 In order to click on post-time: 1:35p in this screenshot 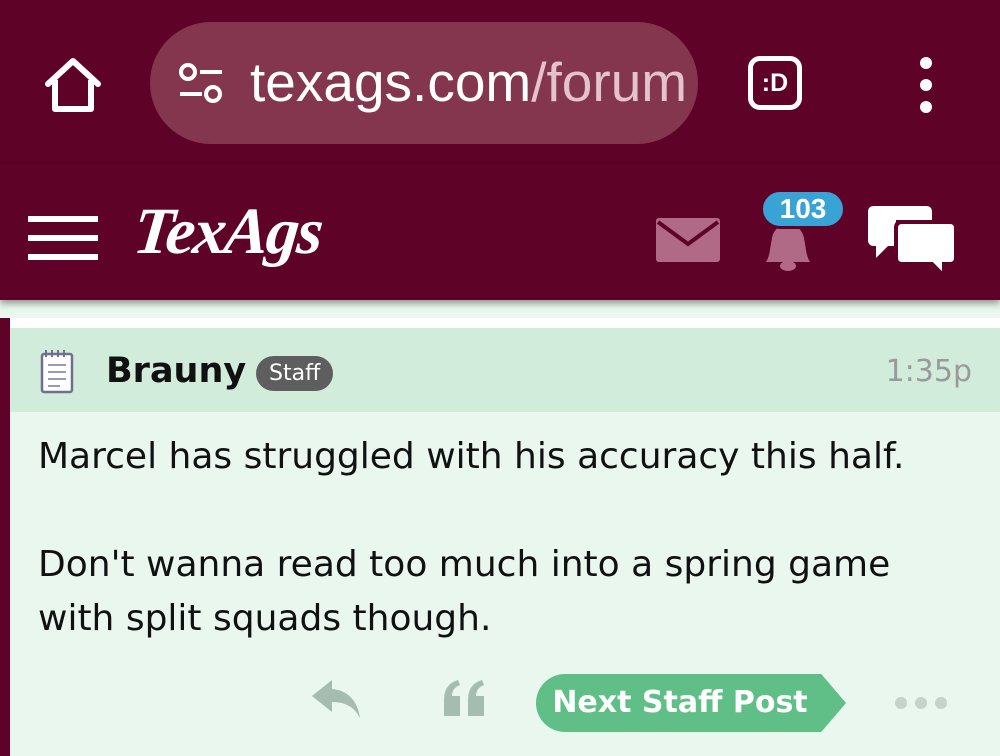, I will do `click(928, 371)`.